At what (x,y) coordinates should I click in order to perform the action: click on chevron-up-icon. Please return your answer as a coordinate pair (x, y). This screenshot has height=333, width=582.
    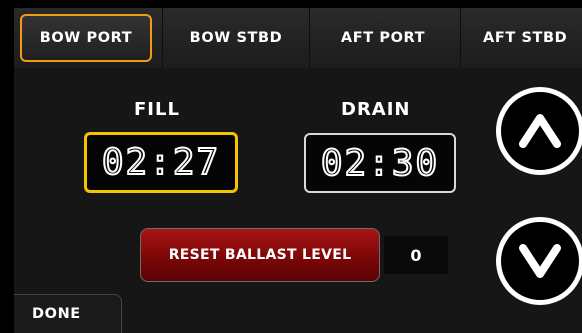
    Looking at the image, I should click on (540, 131).